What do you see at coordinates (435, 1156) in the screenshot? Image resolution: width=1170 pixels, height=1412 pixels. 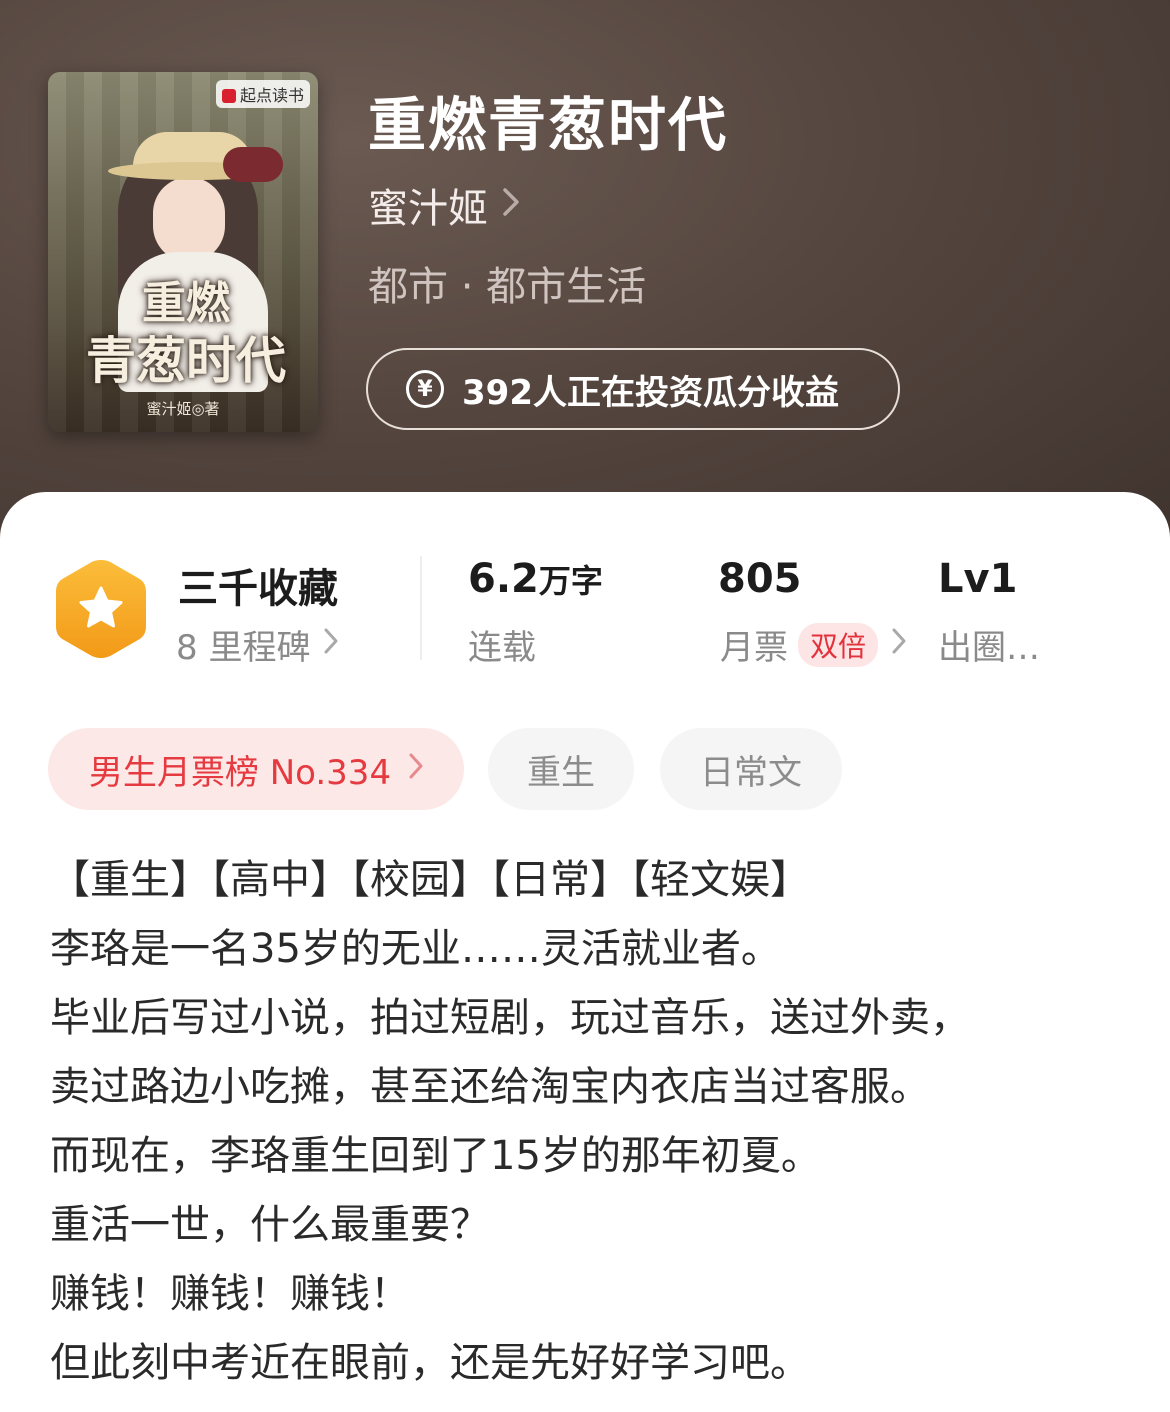 I see `description-line: 而现在，李珞重生回到了15岁的那年初夏。` at bounding box center [435, 1156].